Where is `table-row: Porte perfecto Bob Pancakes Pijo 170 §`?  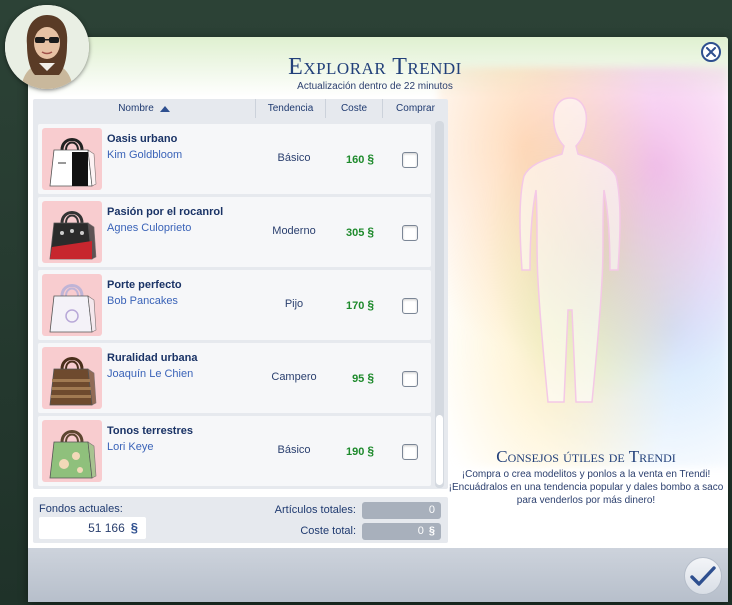 table-row: Porte perfecto Bob Pancakes Pijo 170 § is located at coordinates (234, 305).